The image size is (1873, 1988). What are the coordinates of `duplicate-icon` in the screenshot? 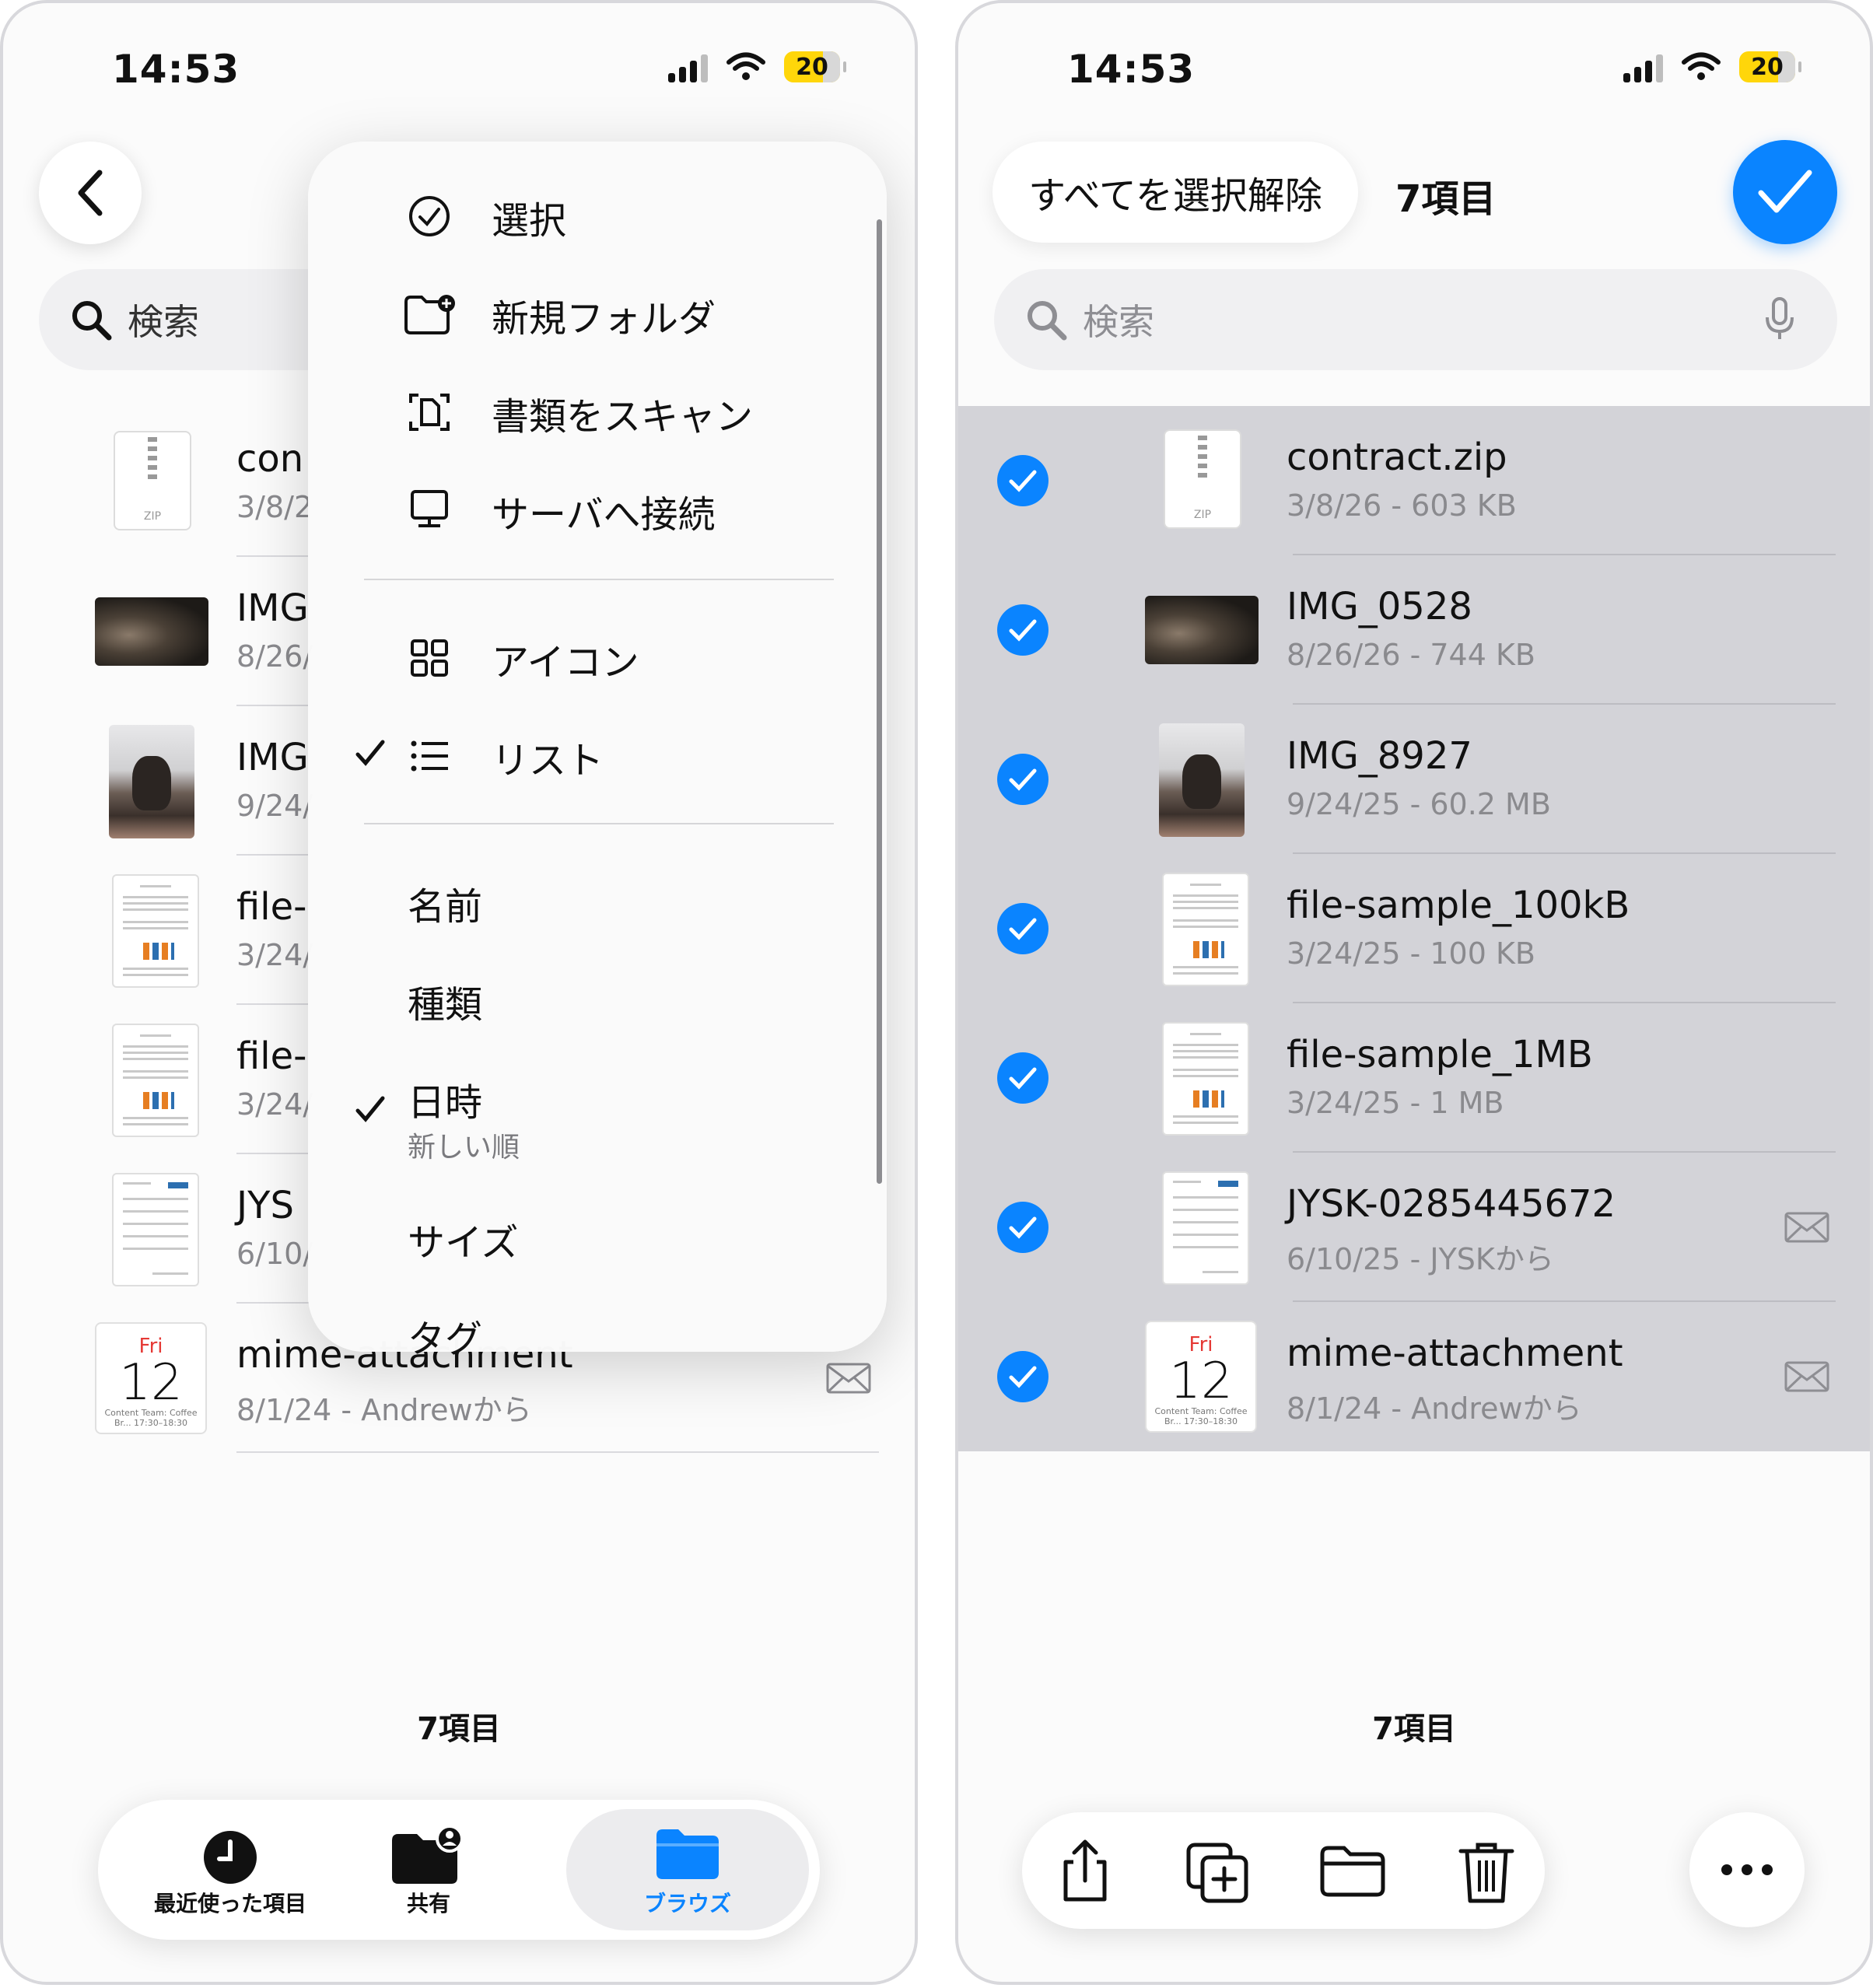 It's located at (1217, 1871).